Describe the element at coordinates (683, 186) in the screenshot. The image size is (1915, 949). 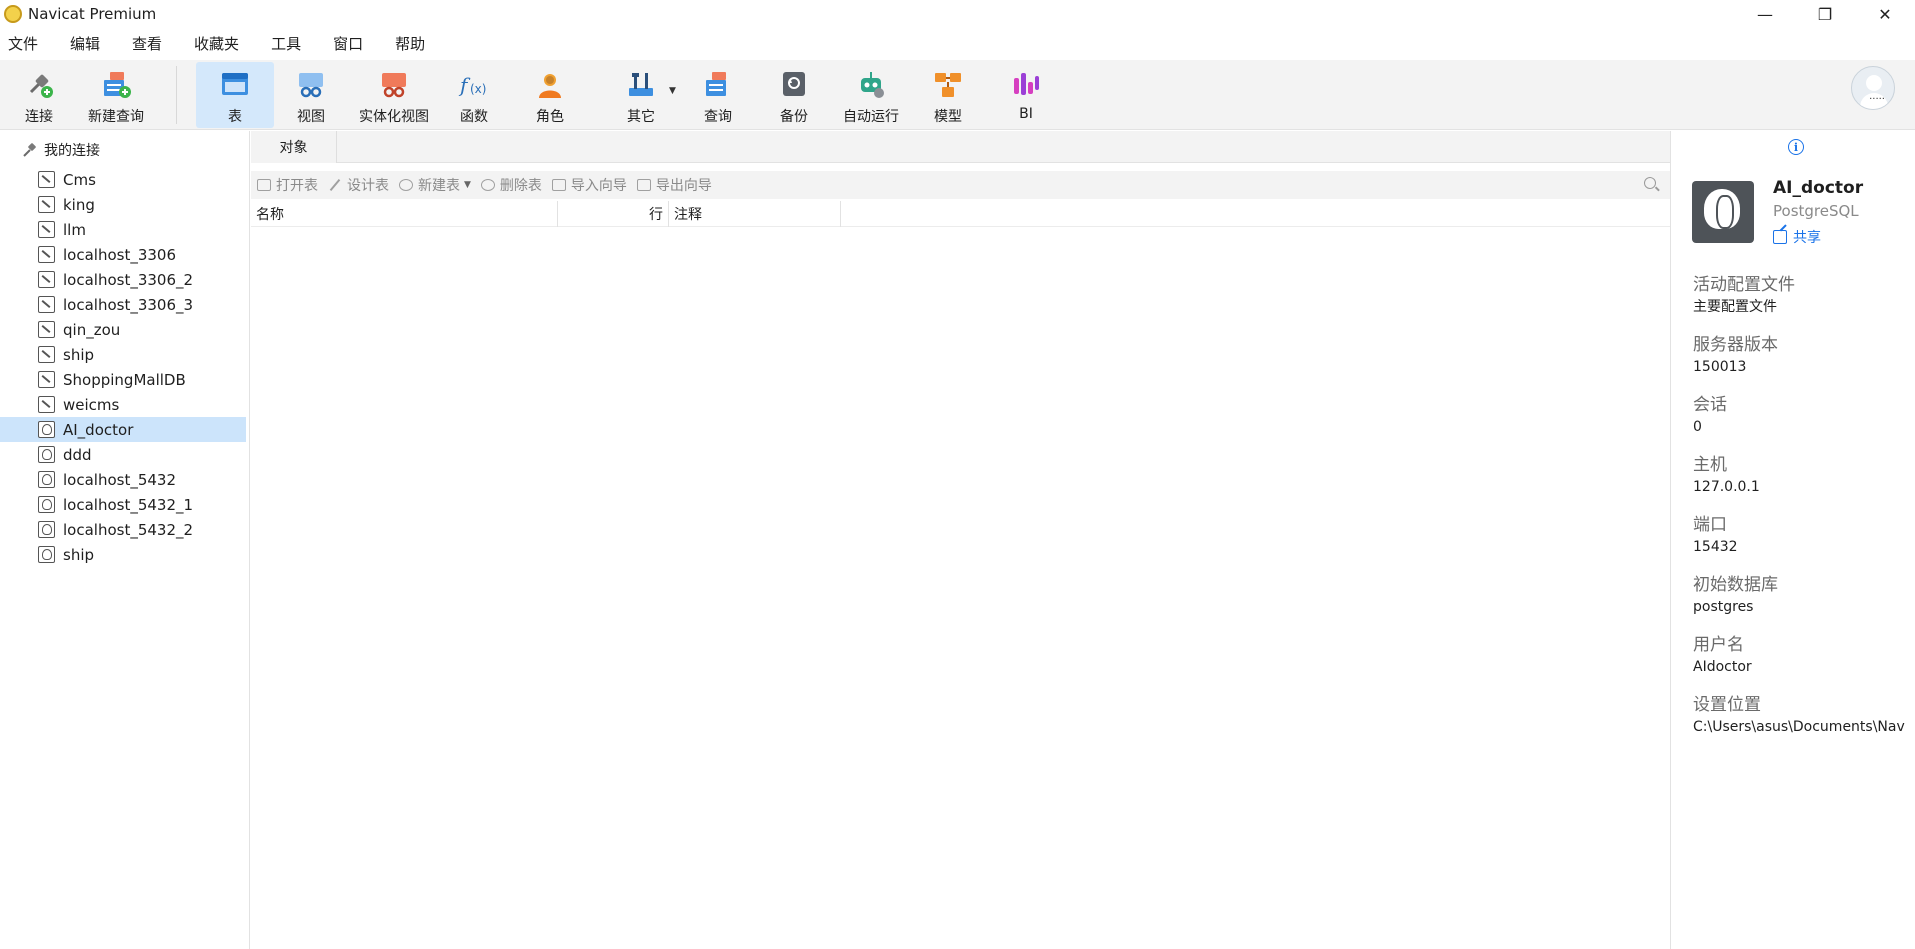
I see `export-wizard-label: 导出向导` at that location.